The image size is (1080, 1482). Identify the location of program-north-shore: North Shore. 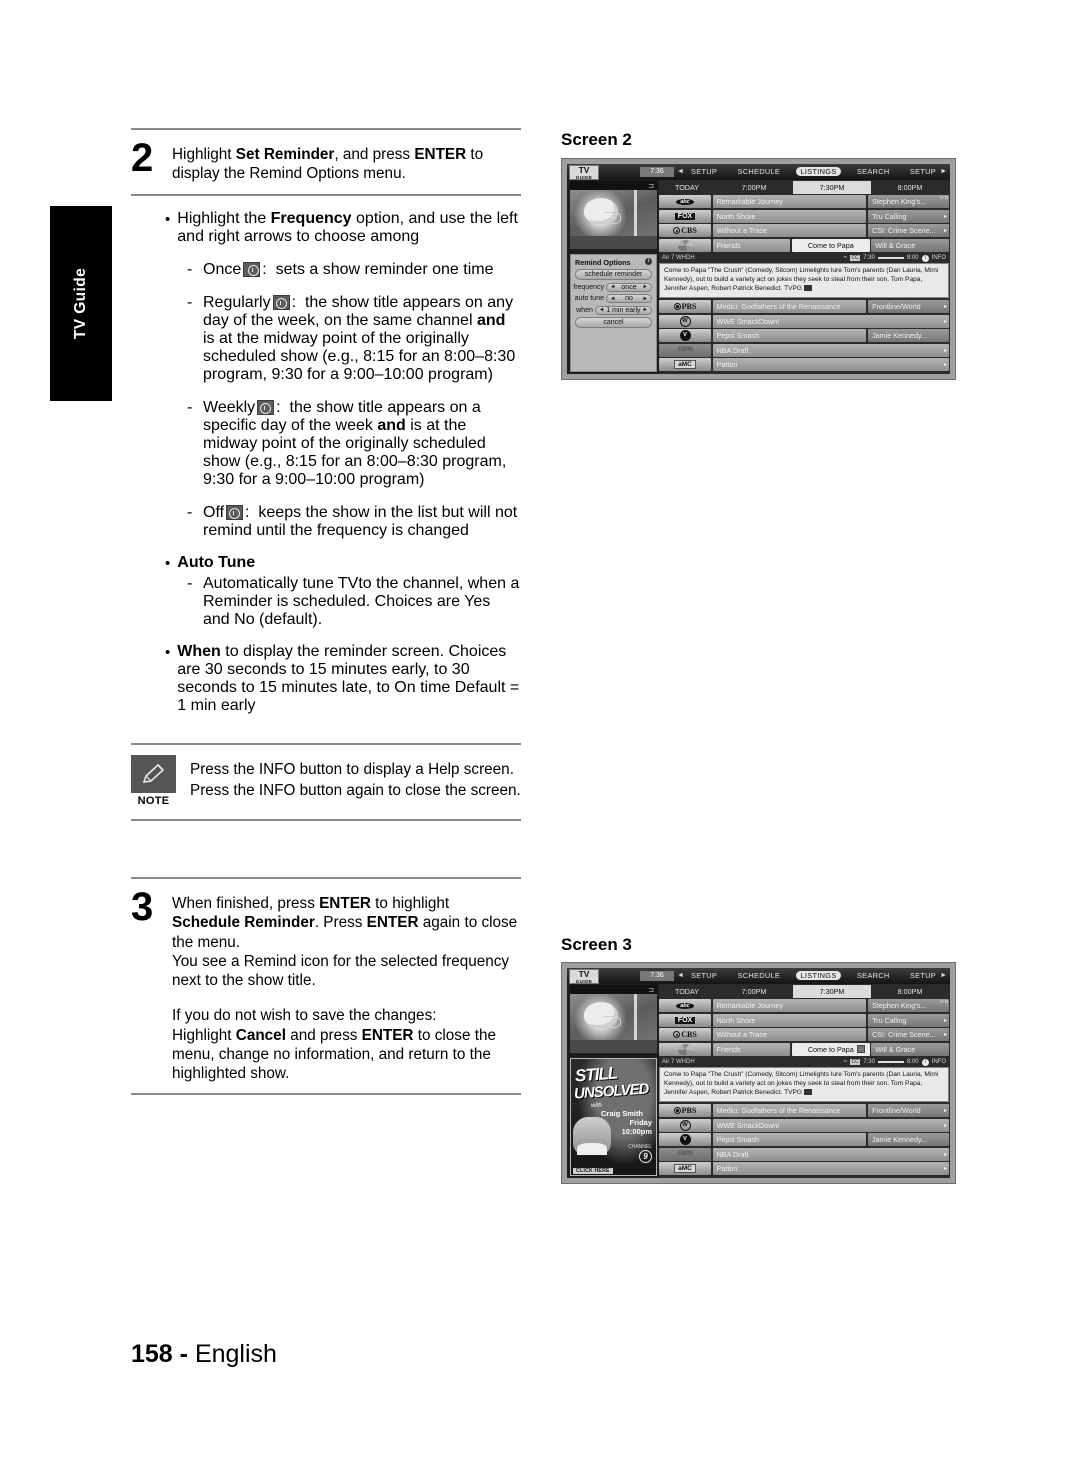
(789, 216).